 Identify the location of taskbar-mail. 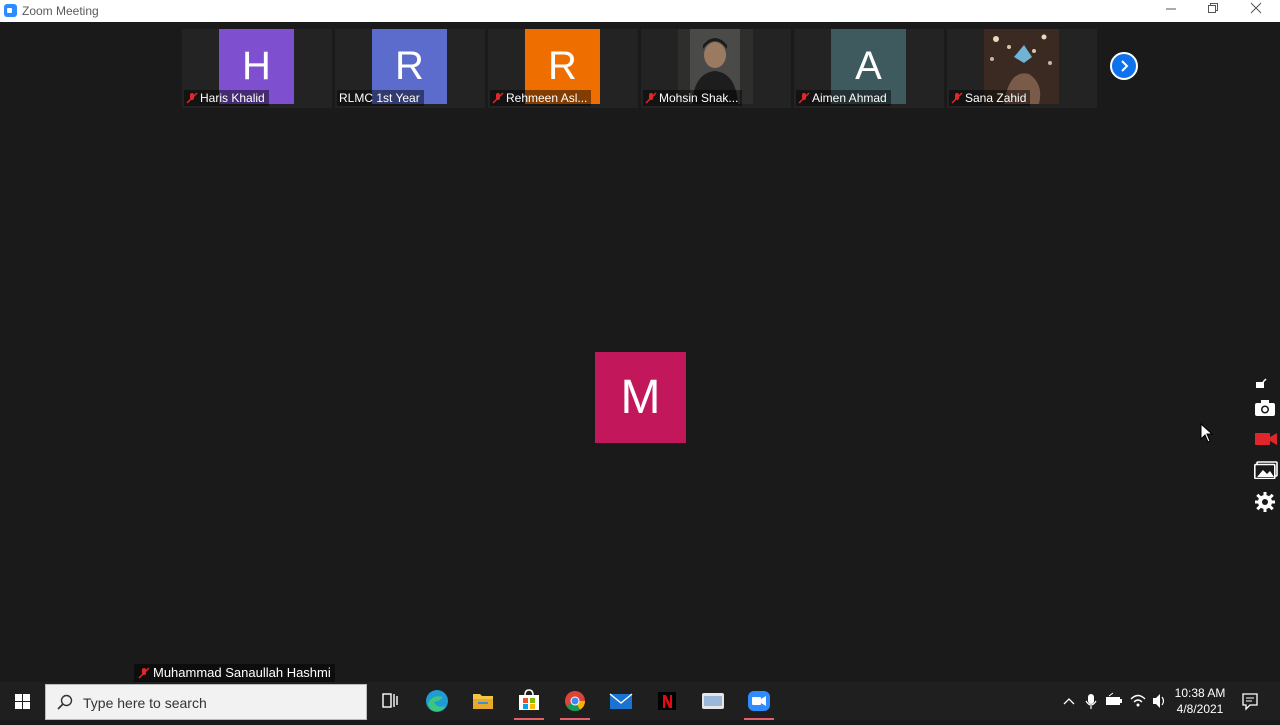
(621, 701).